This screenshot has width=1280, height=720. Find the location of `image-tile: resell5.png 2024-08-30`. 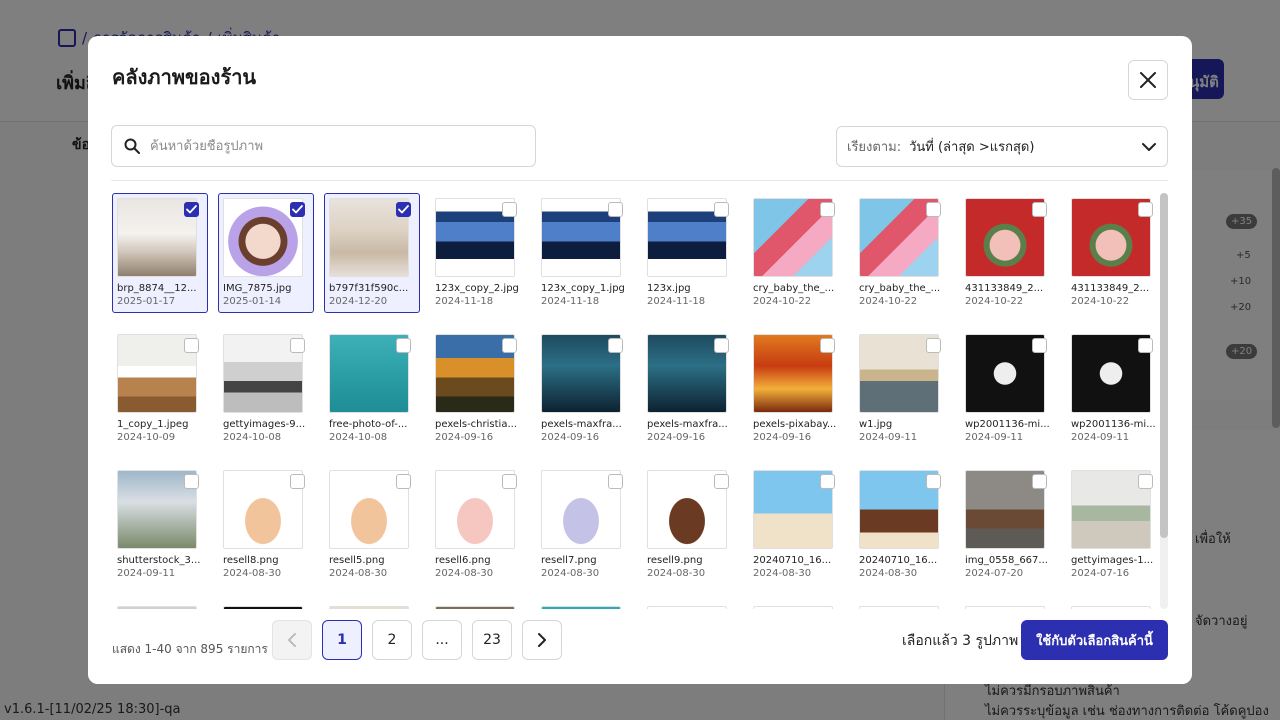

image-tile: resell5.png 2024-08-30 is located at coordinates (372, 525).